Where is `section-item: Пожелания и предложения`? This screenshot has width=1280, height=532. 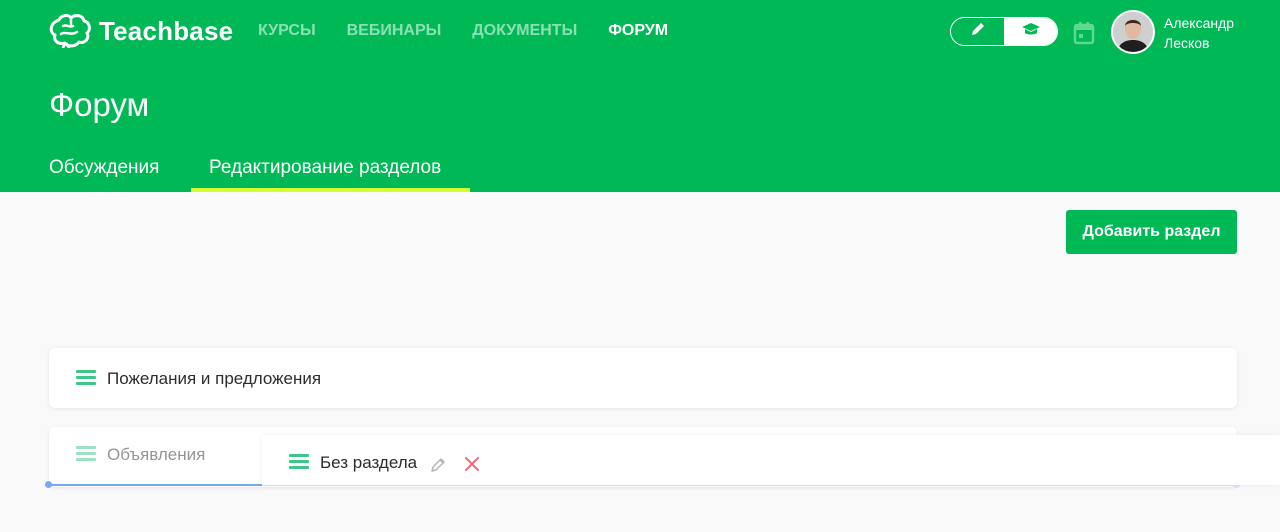
section-item: Пожелания и предложения is located at coordinates (643, 378).